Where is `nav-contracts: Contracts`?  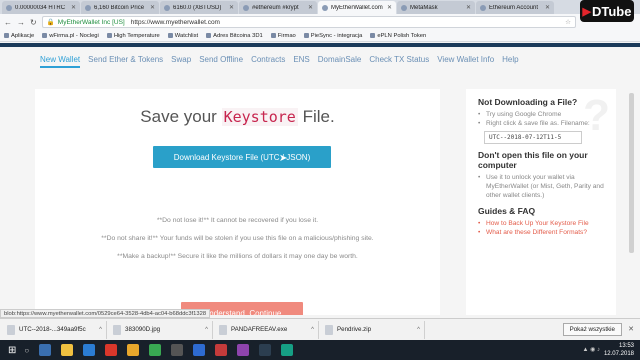 nav-contracts: Contracts is located at coordinates (268, 61).